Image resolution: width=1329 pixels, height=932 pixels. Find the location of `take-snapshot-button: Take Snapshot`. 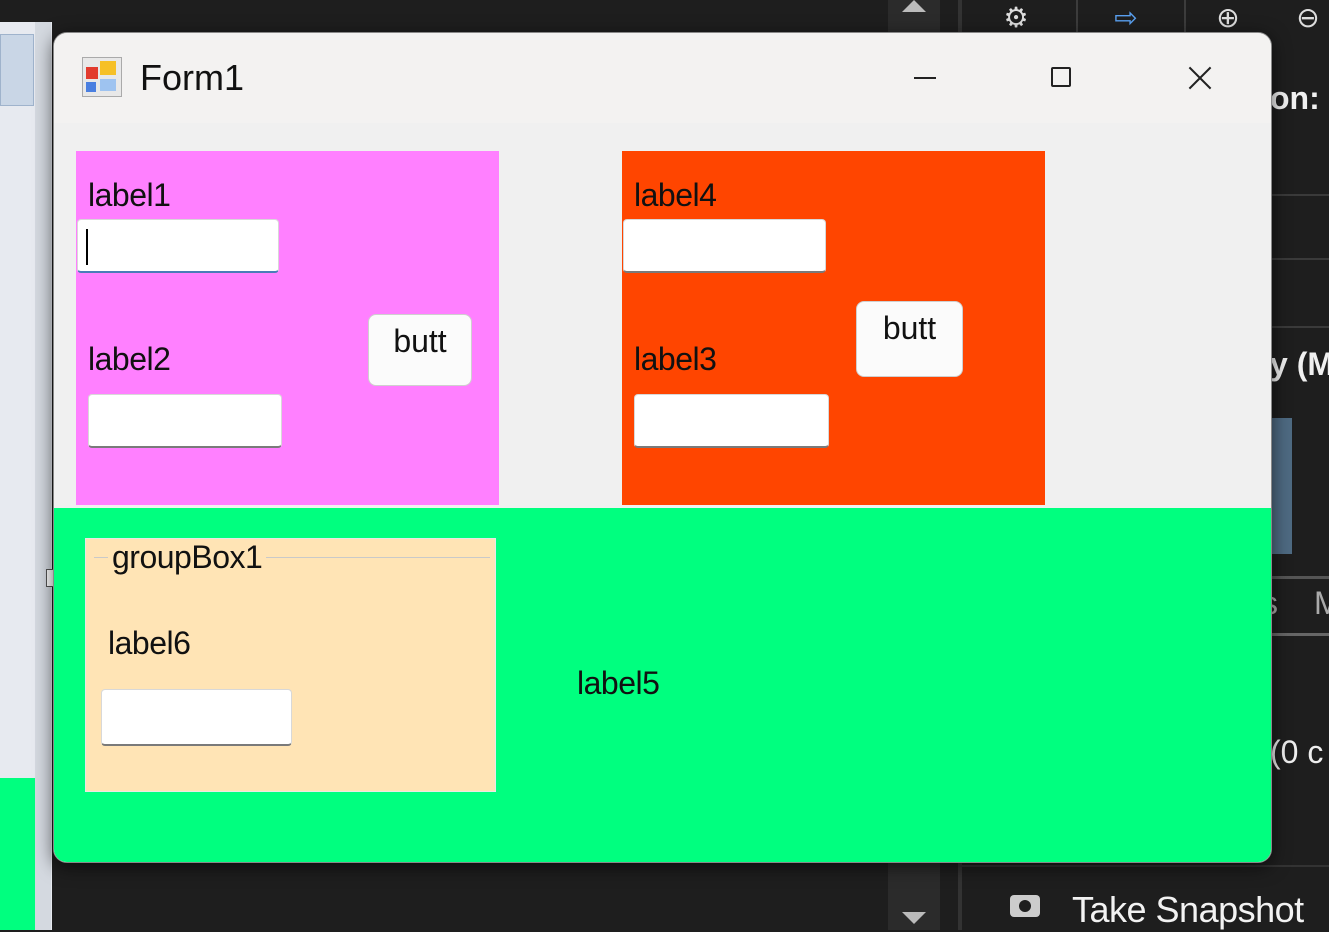

take-snapshot-button: Take Snapshot is located at coordinates (1145, 898).